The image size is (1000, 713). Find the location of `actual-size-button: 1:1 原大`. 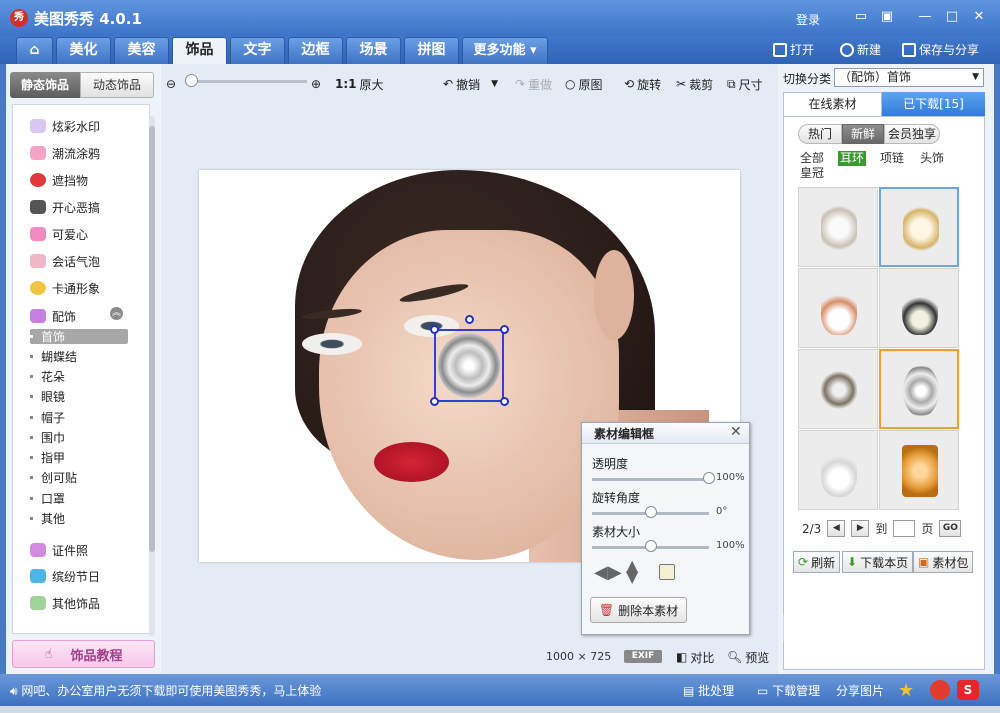

actual-size-button: 1:1 原大 is located at coordinates (359, 84).